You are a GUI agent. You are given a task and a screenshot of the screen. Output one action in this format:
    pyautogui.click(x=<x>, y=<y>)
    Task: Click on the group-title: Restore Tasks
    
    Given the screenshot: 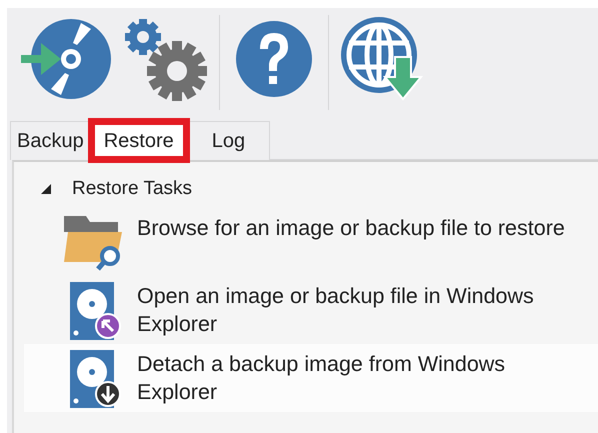 What is the action you would take?
    pyautogui.click(x=132, y=189)
    